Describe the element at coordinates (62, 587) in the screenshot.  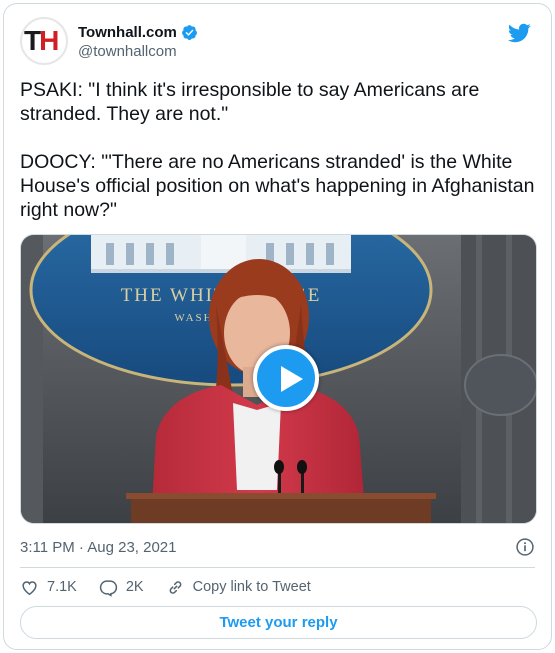
I see `like-count: 7.1K` at that location.